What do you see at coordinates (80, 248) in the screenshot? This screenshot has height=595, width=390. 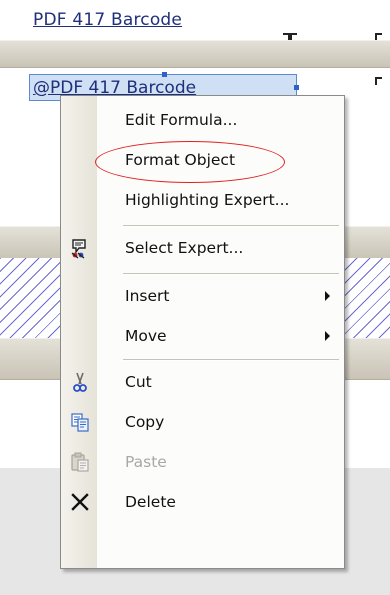 I see `select-expert-icon` at bounding box center [80, 248].